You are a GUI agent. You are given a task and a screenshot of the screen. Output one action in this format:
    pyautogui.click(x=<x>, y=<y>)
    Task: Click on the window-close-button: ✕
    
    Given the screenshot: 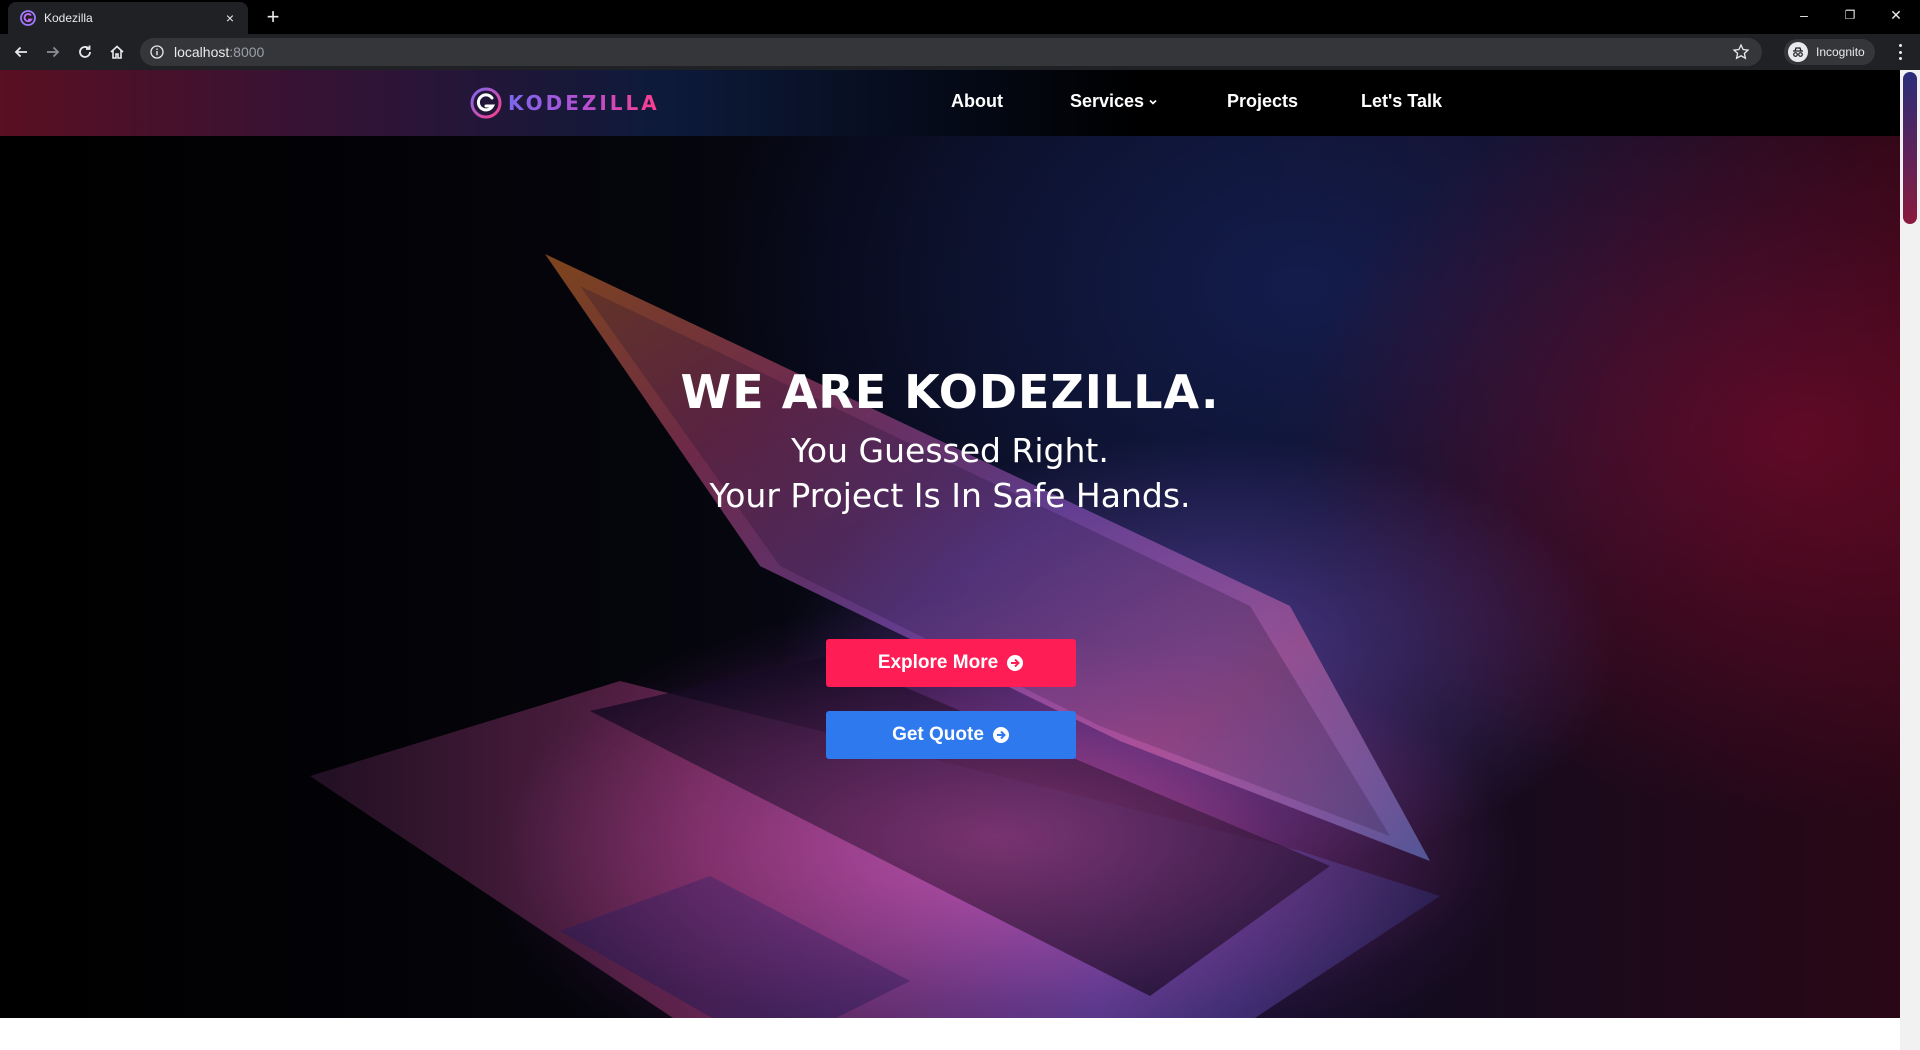 What is the action you would take?
    pyautogui.click(x=1896, y=15)
    